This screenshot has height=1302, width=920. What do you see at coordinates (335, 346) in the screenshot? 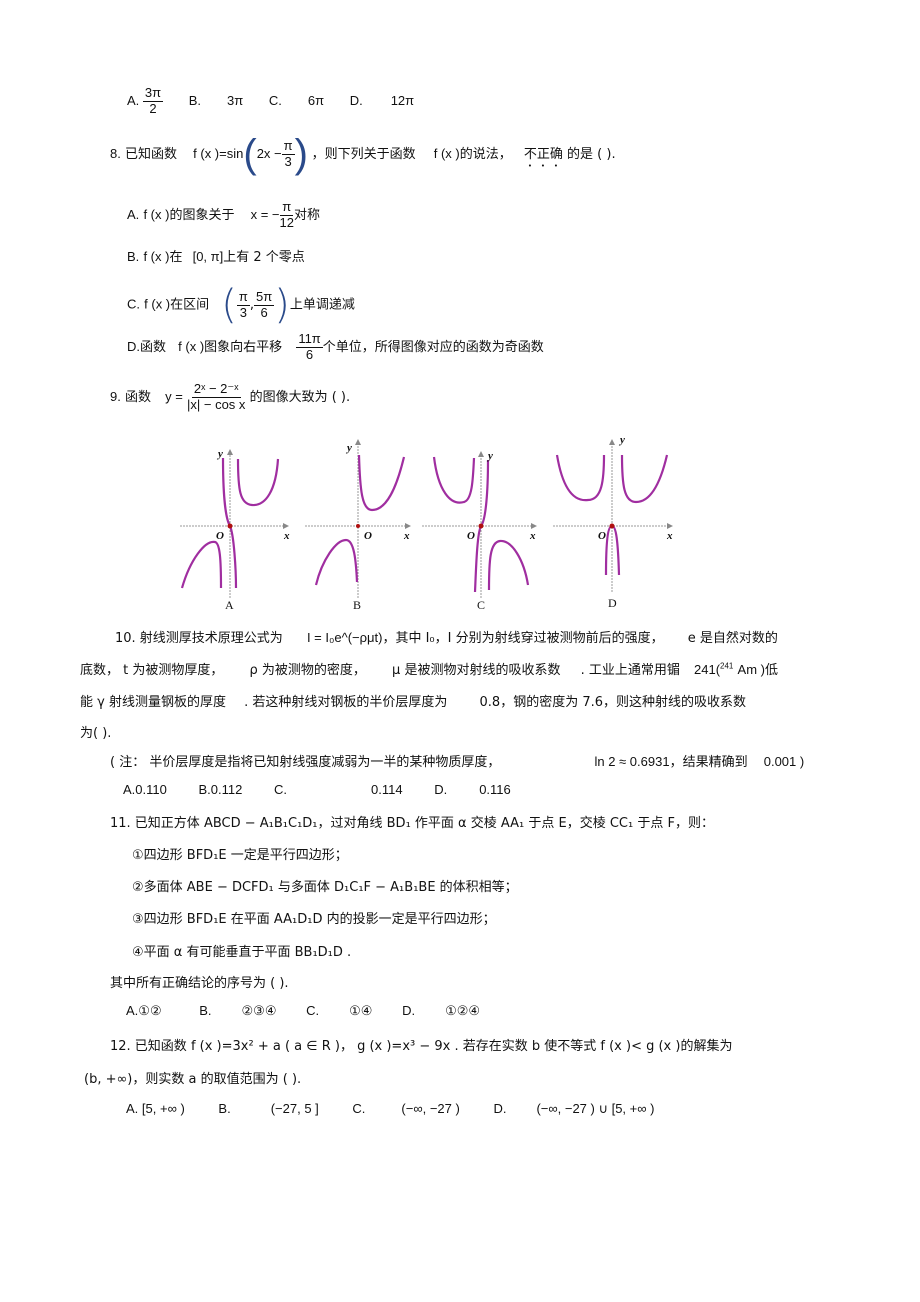
I see `q8-option-d: D.函数 f (x )图象向右平移 11π 6 个单位，所得图像对应的函数为奇函数` at bounding box center [335, 346].